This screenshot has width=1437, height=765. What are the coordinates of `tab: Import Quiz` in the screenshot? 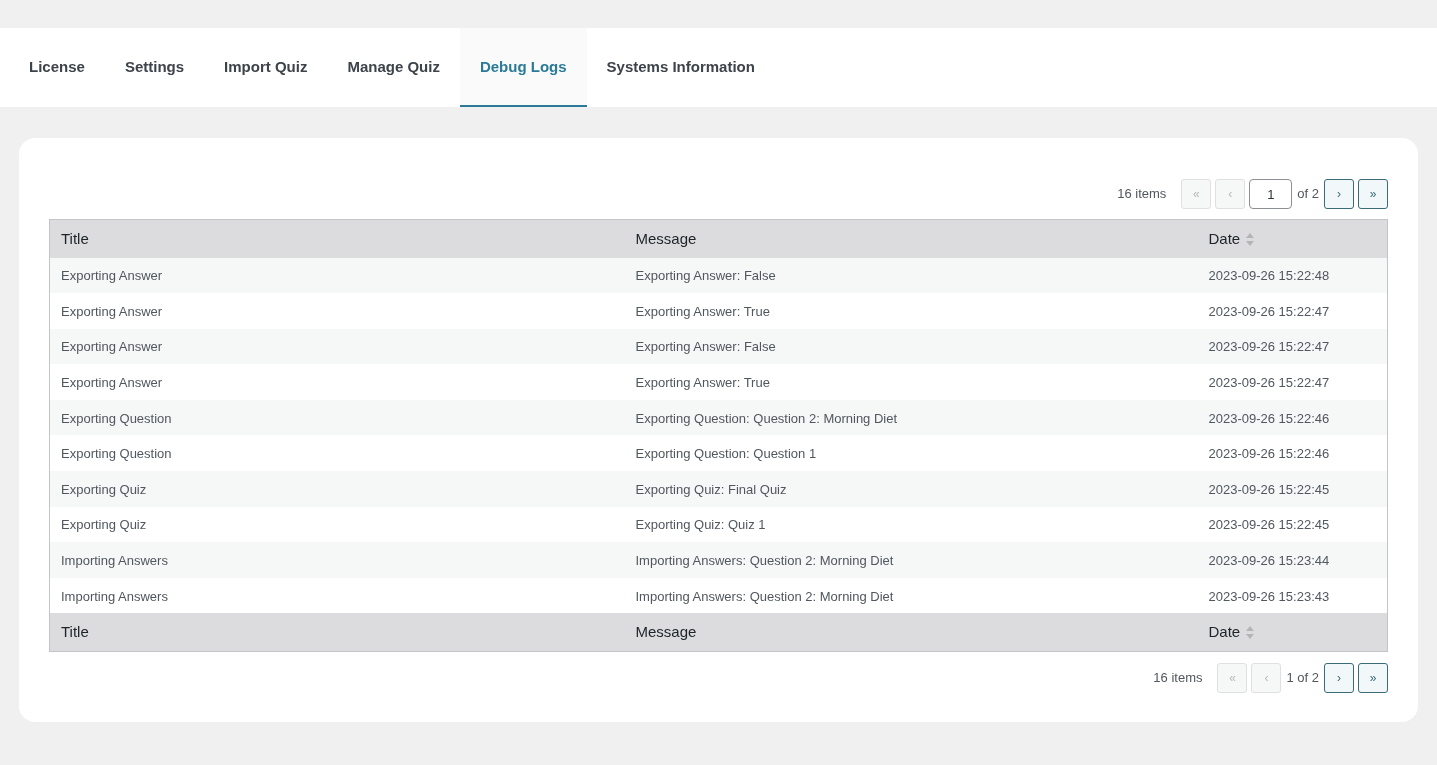 It's located at (266, 67).